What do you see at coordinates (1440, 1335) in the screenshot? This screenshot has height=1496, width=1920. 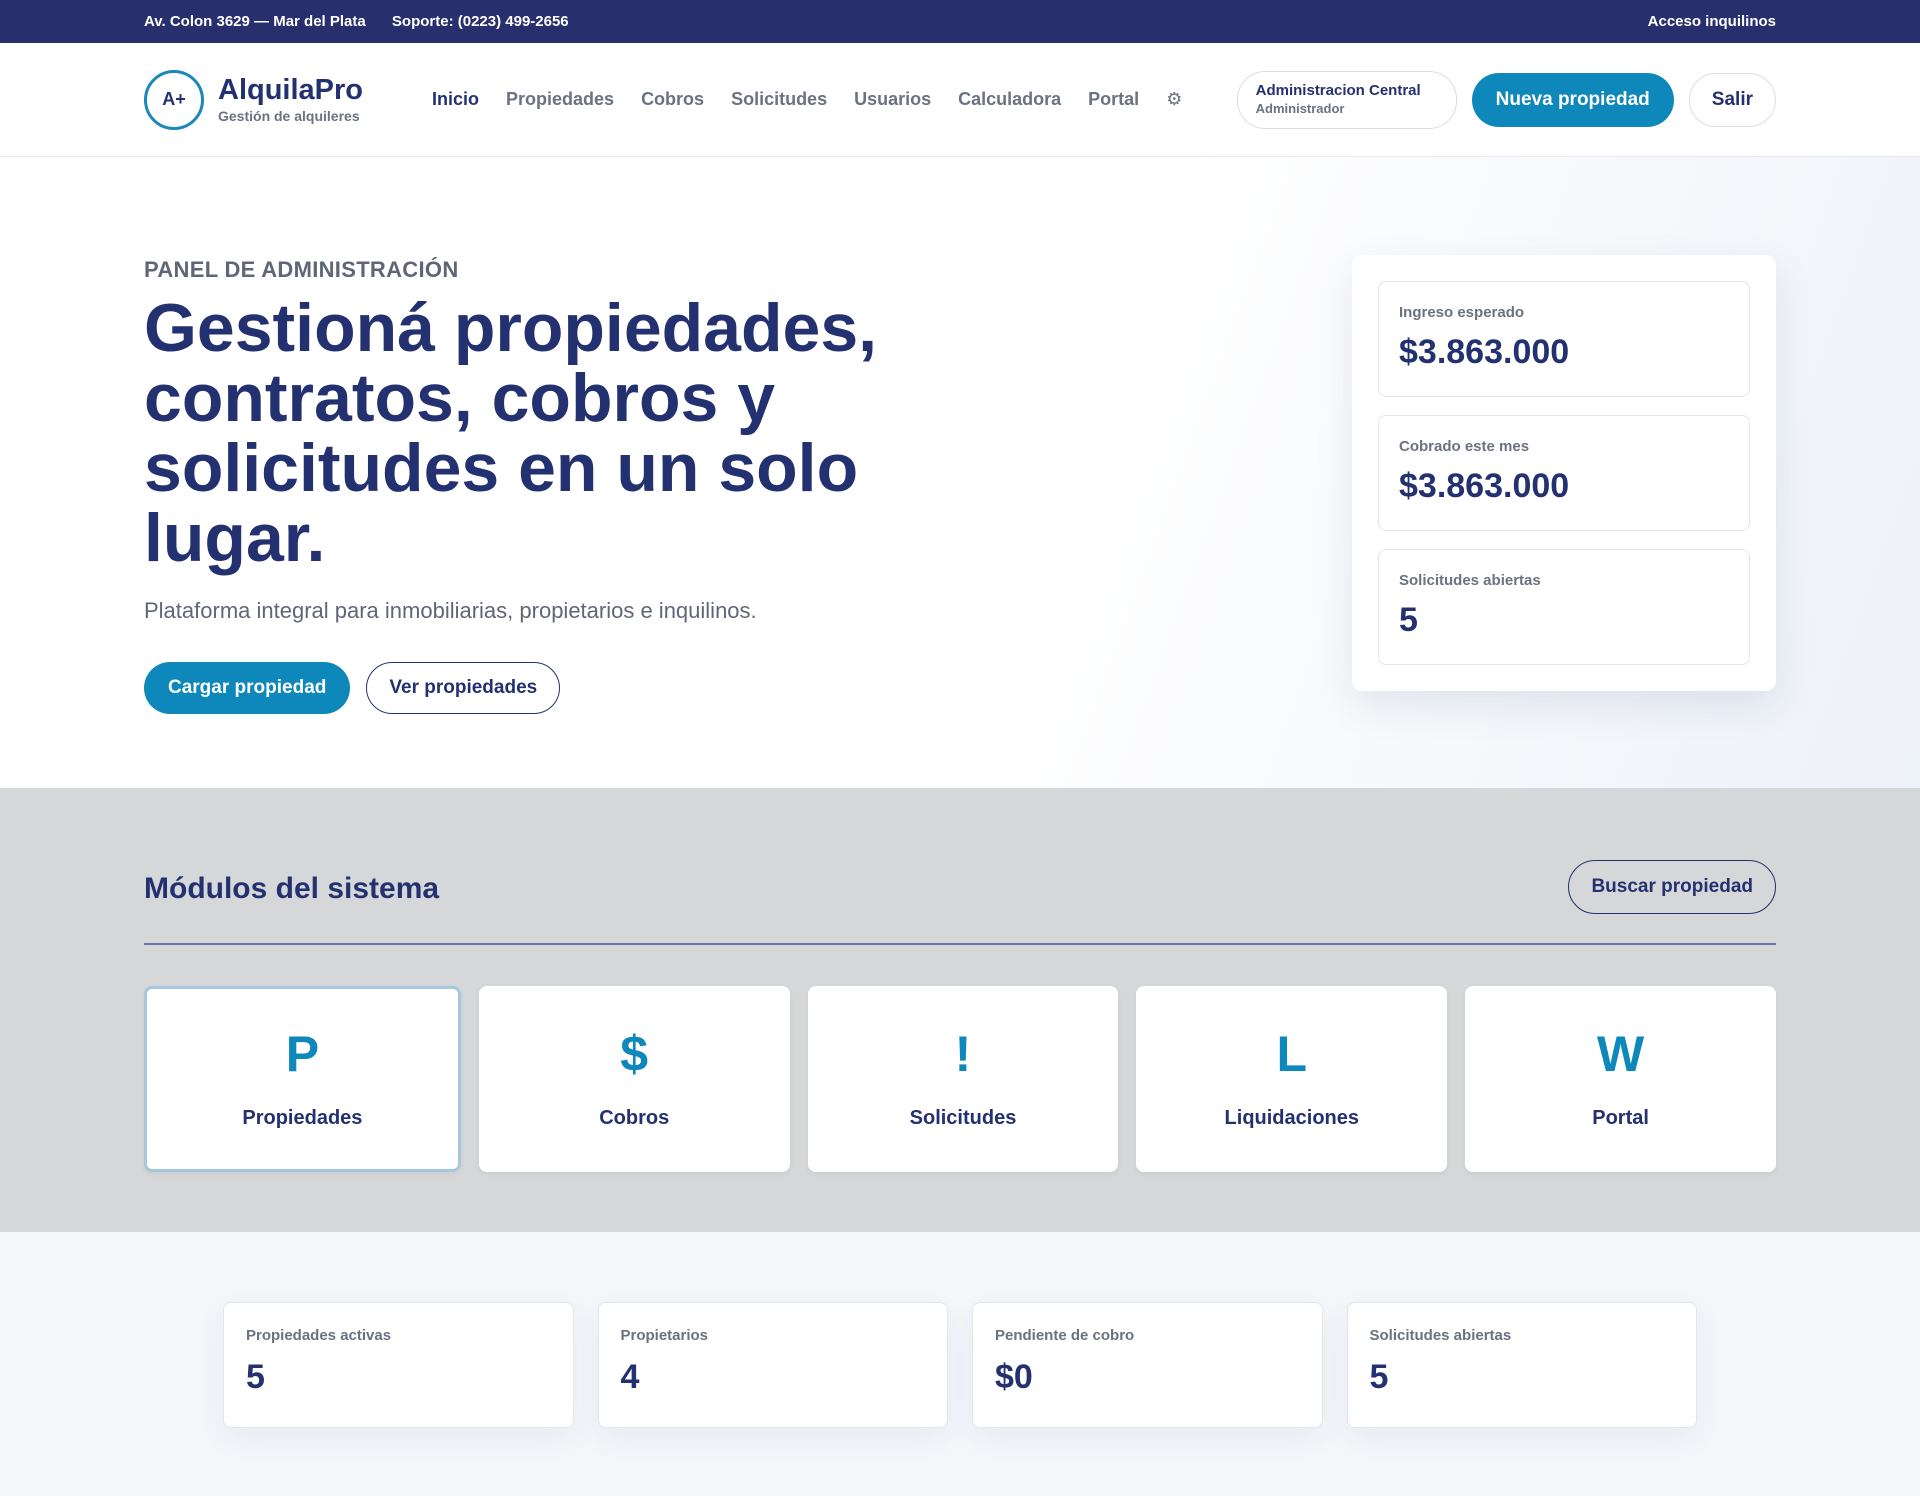 I see `kpi-label: Solicitudes abiertas` at bounding box center [1440, 1335].